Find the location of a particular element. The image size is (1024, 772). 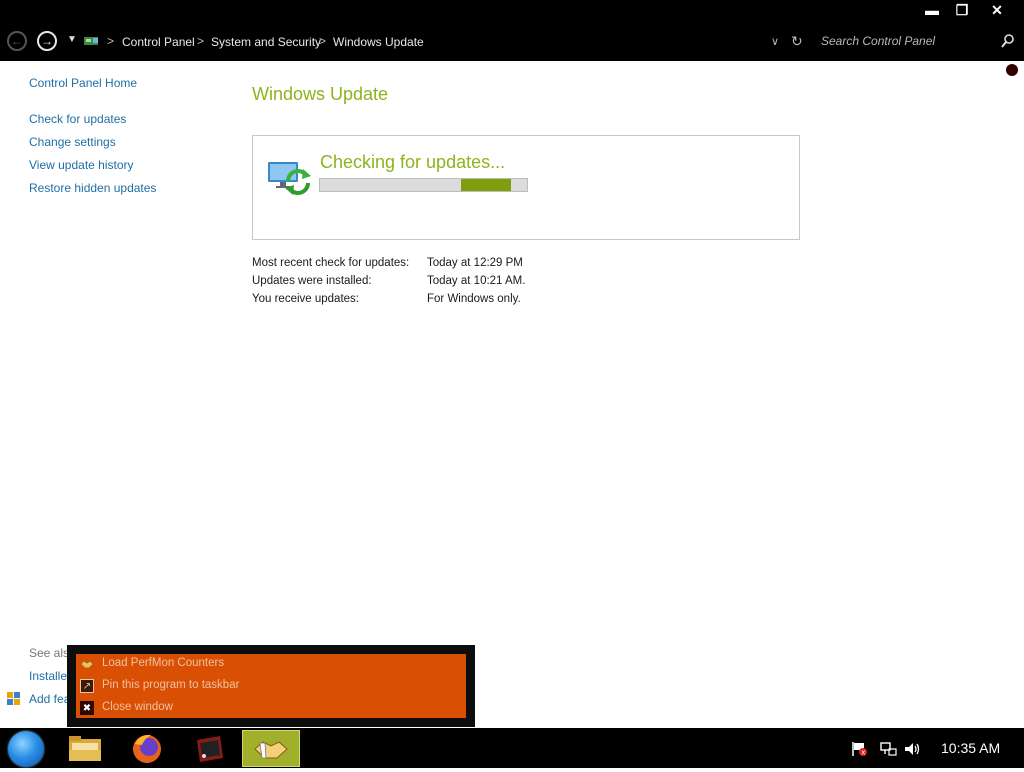

taskbar-firefox is located at coordinates (147, 748).